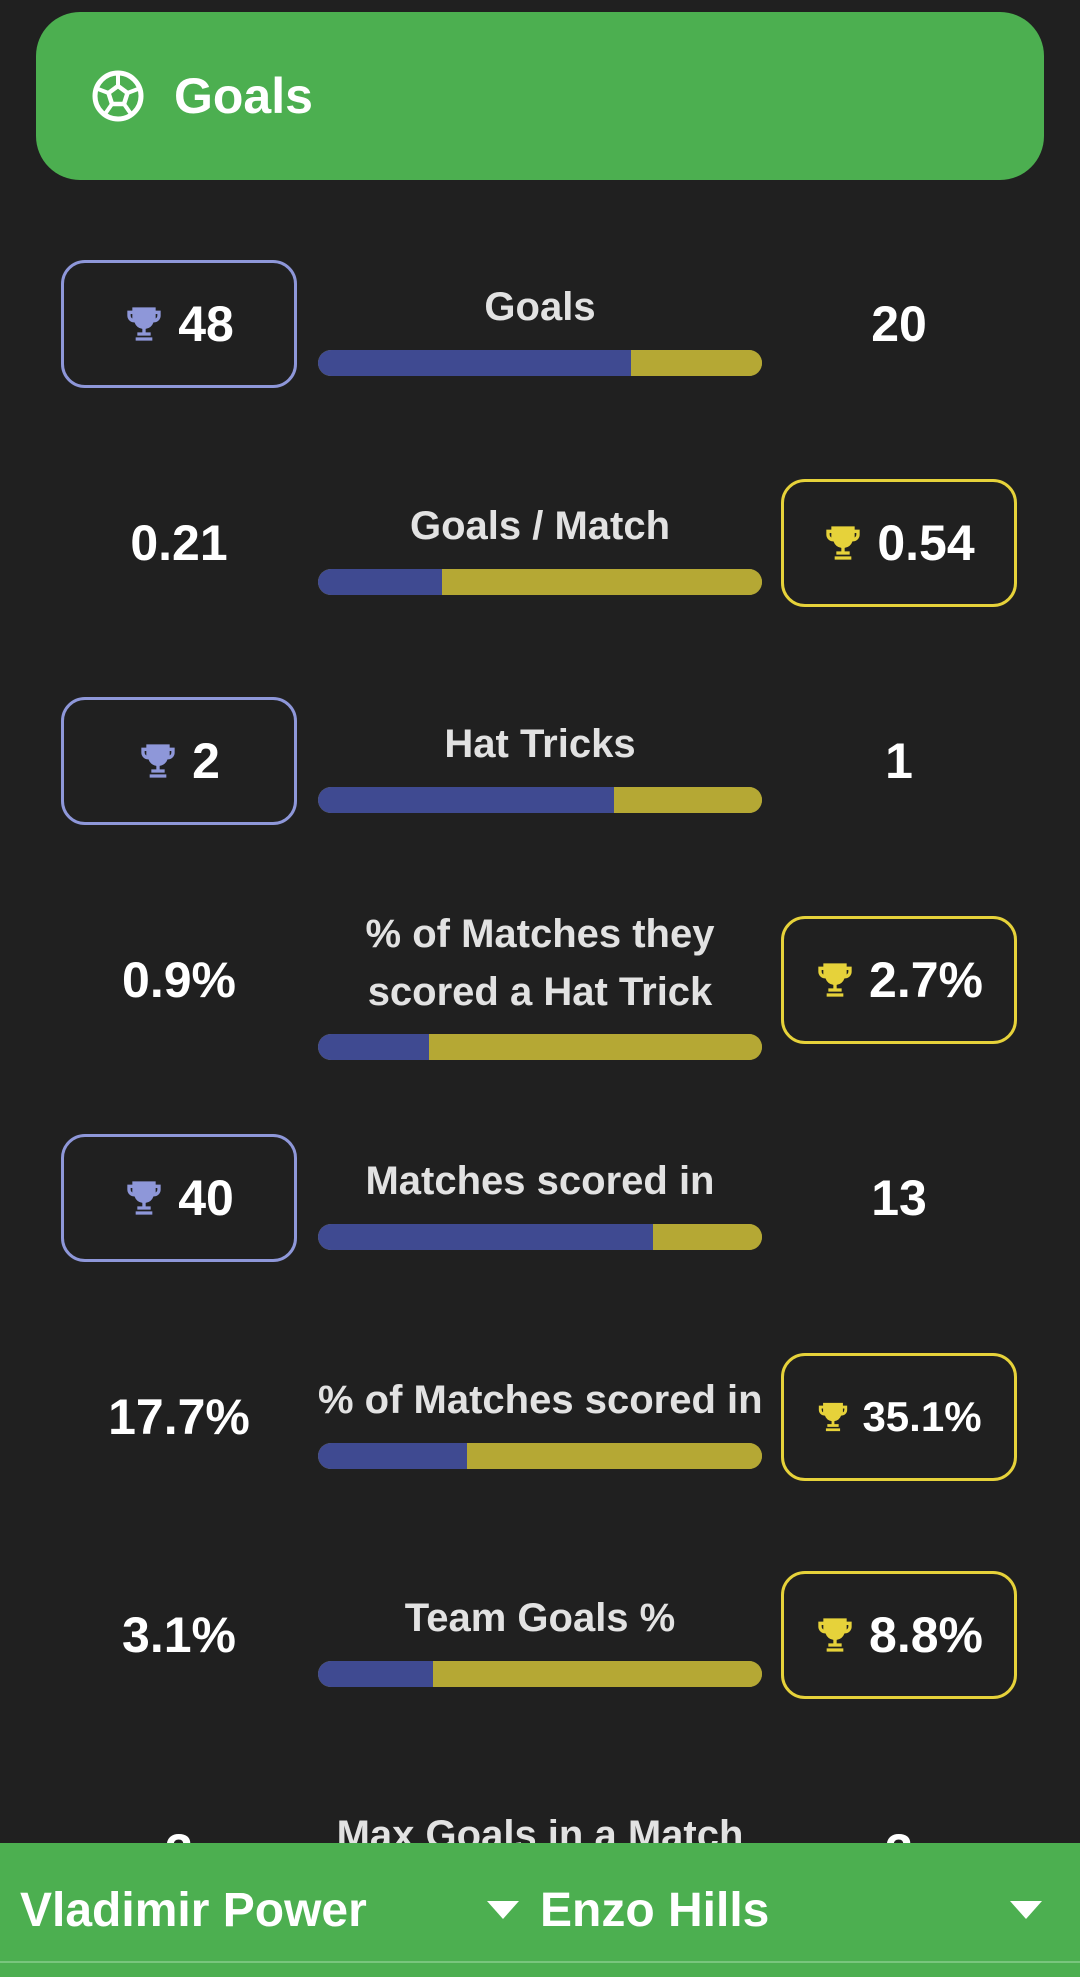  Describe the element at coordinates (899, 543) in the screenshot. I see `player2-value: 0.54` at that location.